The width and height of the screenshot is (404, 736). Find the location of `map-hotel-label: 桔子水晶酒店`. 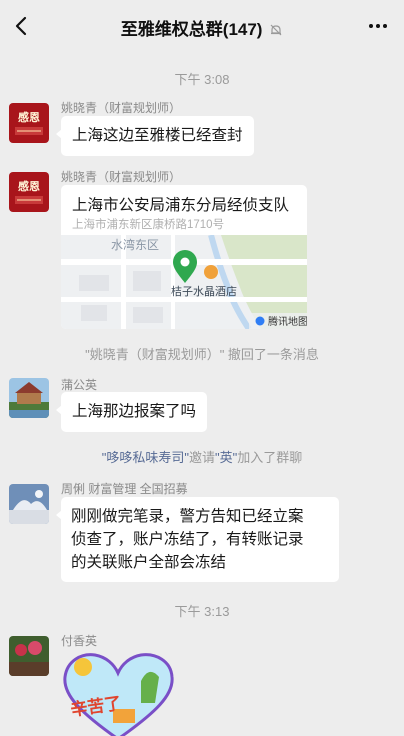

map-hotel-label: 桔子水晶酒店 is located at coordinates (204, 291).